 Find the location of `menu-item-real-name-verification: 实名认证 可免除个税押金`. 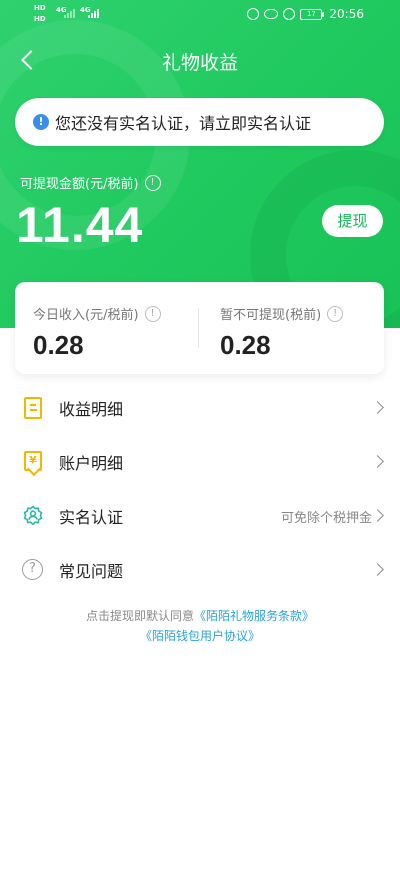

menu-item-real-name-verification: 实名认证 可免除个税押金 is located at coordinates (200, 516).